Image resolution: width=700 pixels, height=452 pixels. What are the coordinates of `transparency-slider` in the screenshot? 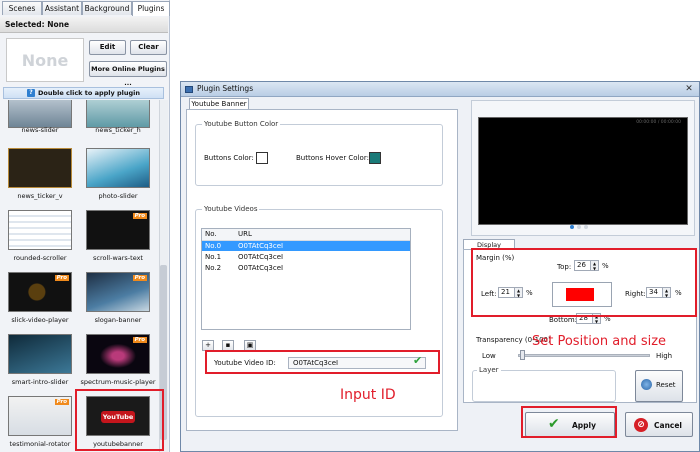 It's located at (584, 355).